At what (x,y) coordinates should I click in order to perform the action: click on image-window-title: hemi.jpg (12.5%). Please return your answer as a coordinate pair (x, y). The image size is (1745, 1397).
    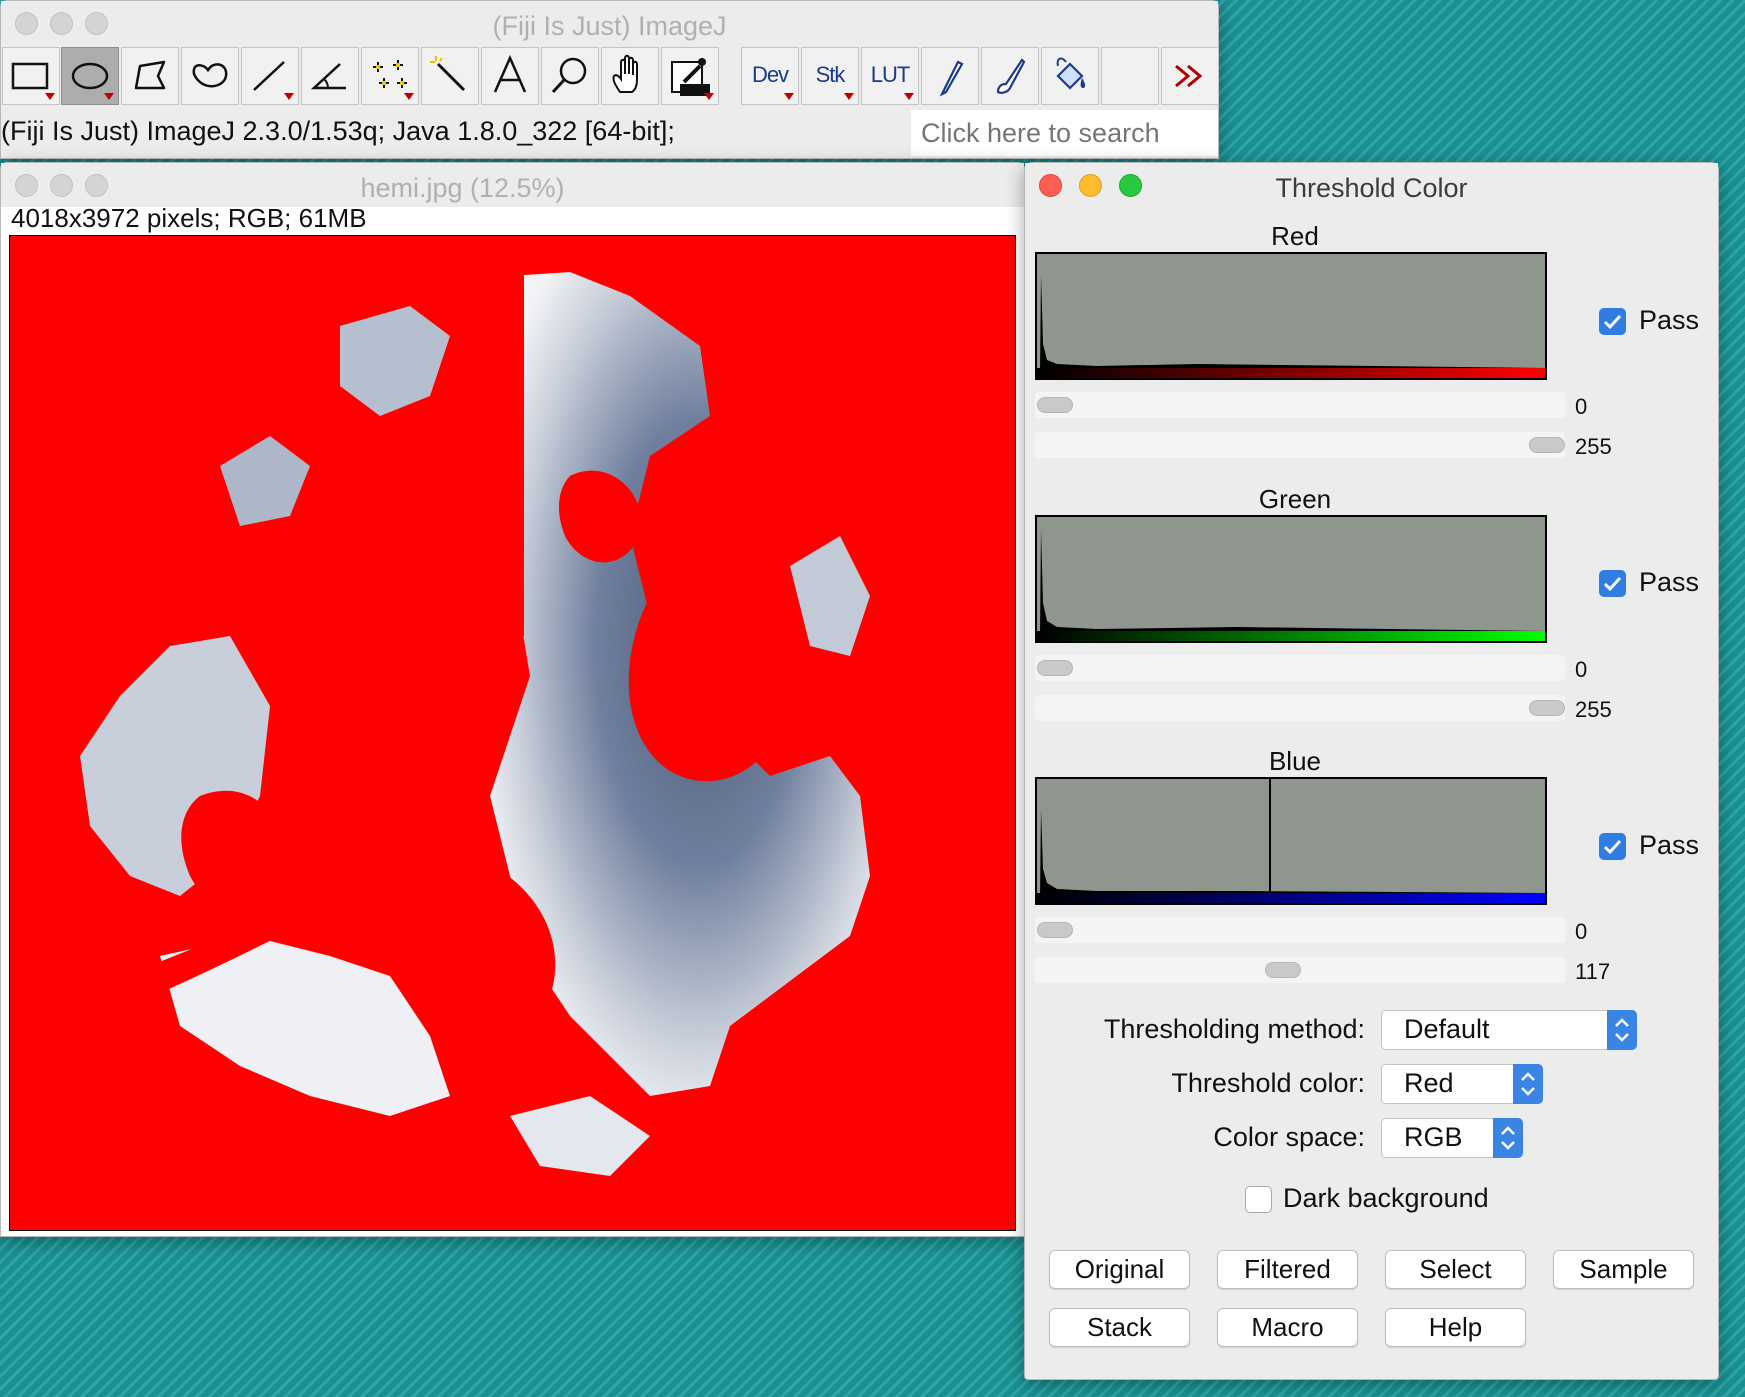
    Looking at the image, I should click on (462, 188).